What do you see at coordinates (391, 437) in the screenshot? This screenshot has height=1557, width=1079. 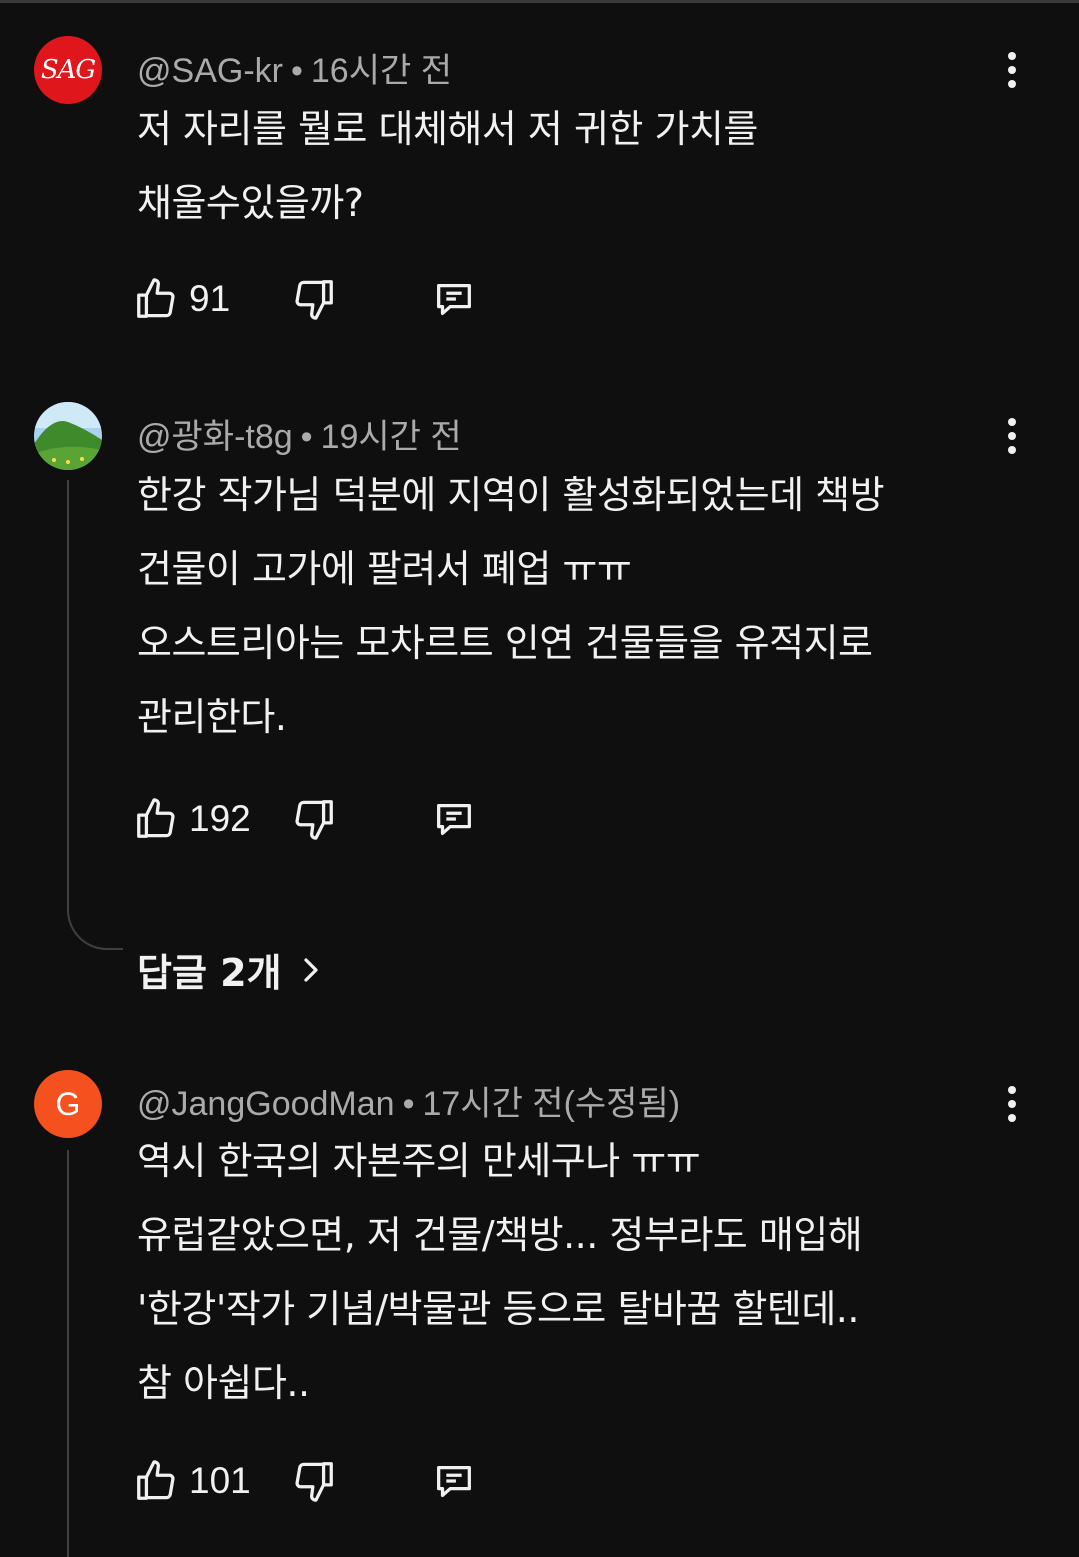 I see `comment-time: 19시간 전` at bounding box center [391, 437].